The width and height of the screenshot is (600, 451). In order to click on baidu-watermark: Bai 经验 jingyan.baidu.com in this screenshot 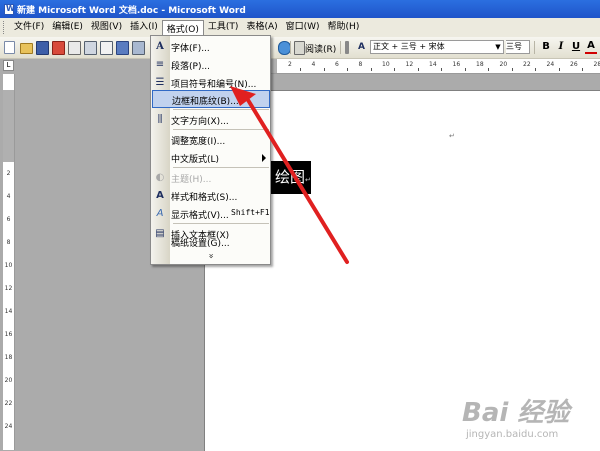, I will do `click(527, 416)`.